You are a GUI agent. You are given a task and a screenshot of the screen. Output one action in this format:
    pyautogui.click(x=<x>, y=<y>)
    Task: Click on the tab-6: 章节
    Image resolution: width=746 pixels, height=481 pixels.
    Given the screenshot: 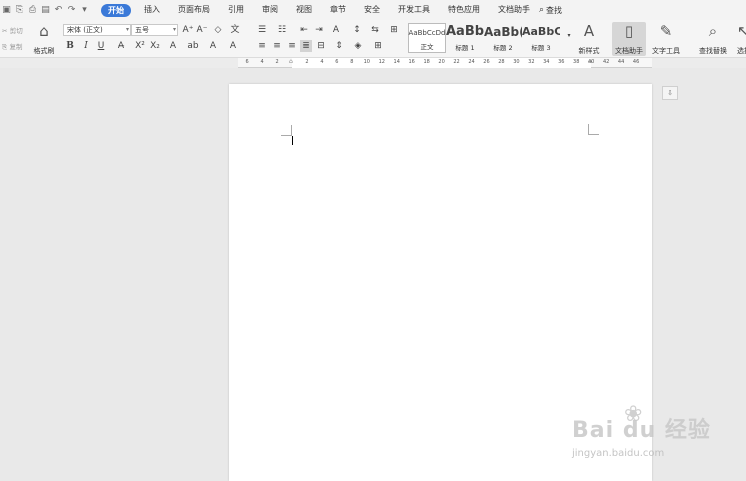 What is the action you would take?
    pyautogui.click(x=338, y=10)
    